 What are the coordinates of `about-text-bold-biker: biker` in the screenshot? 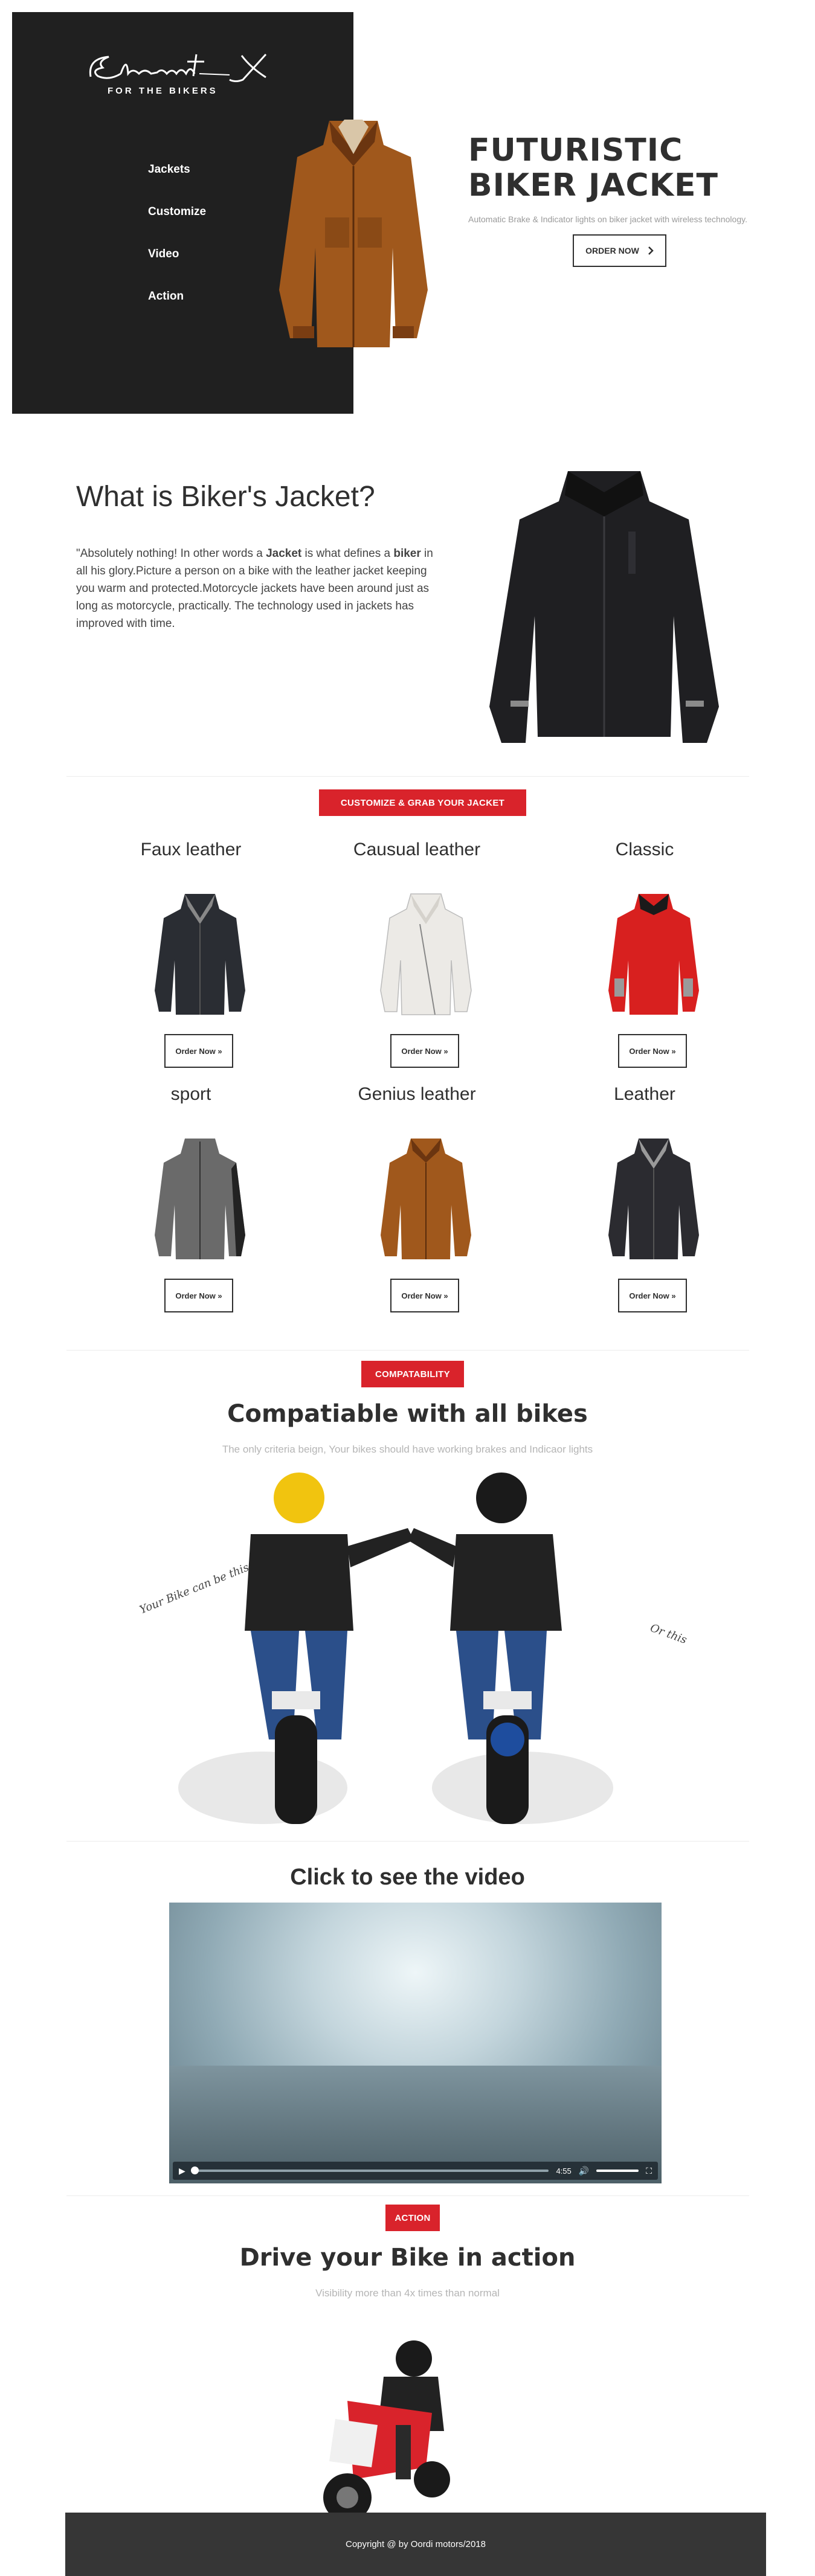 It's located at (407, 553).